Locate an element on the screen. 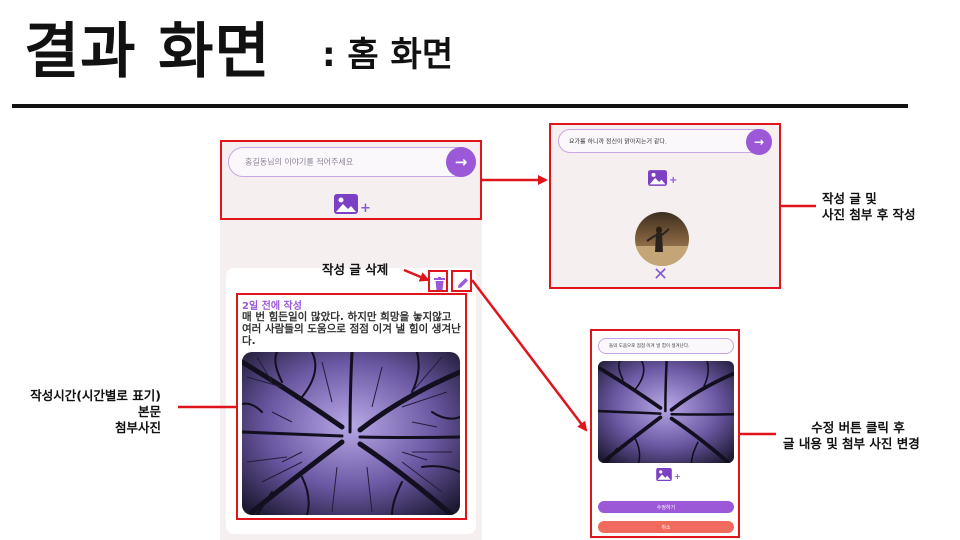  annotation-meta: 작성시간(시간별로 표기) 본문 첨부사진 is located at coordinates (83, 412).